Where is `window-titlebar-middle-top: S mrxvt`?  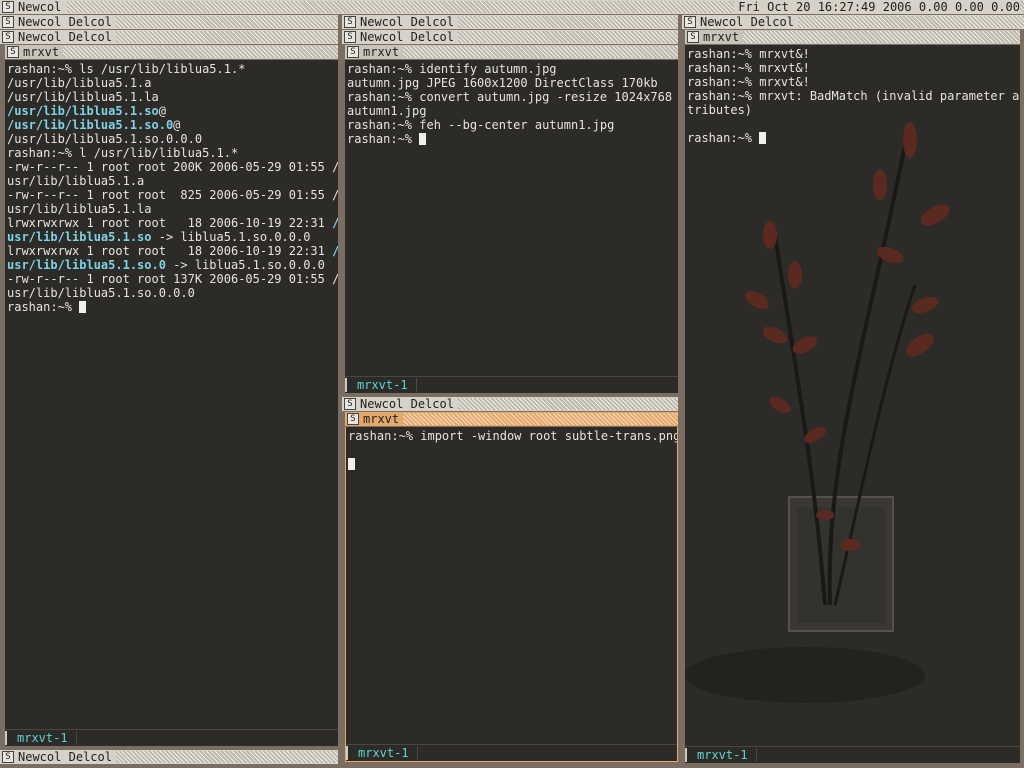 window-titlebar-middle-top: S mrxvt is located at coordinates (511, 52).